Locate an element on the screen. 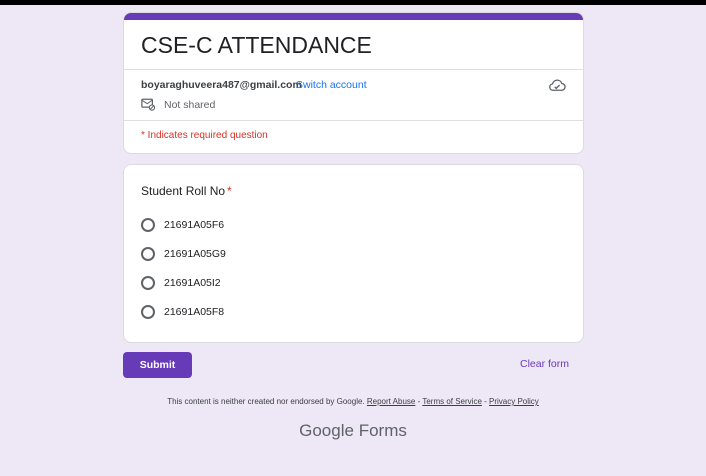  account-email: boyaraghuveera487@gmail.com is located at coordinates (221, 85).